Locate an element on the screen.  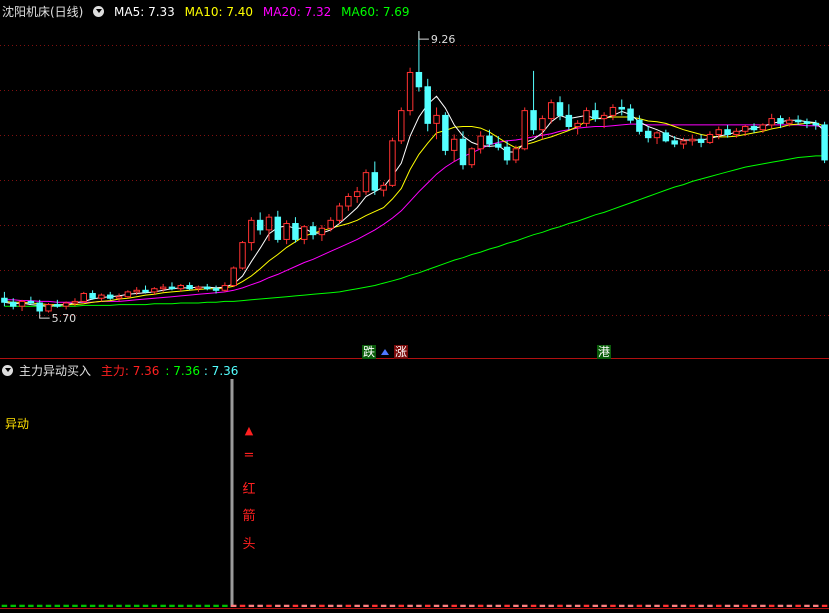
low-price-label: 5.70 is located at coordinates (64, 318).